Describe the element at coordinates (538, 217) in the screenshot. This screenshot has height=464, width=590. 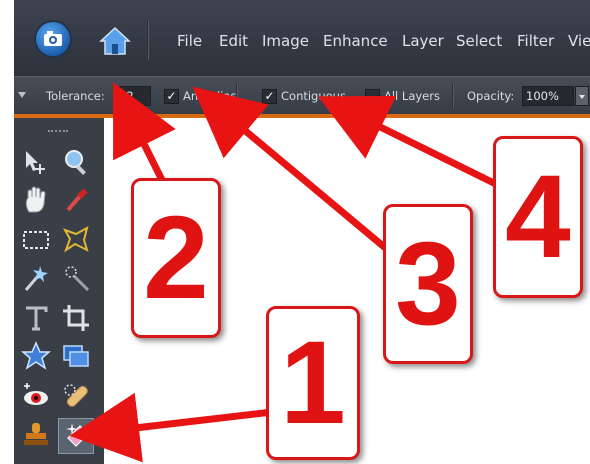
I see `callout-4: 4` at that location.